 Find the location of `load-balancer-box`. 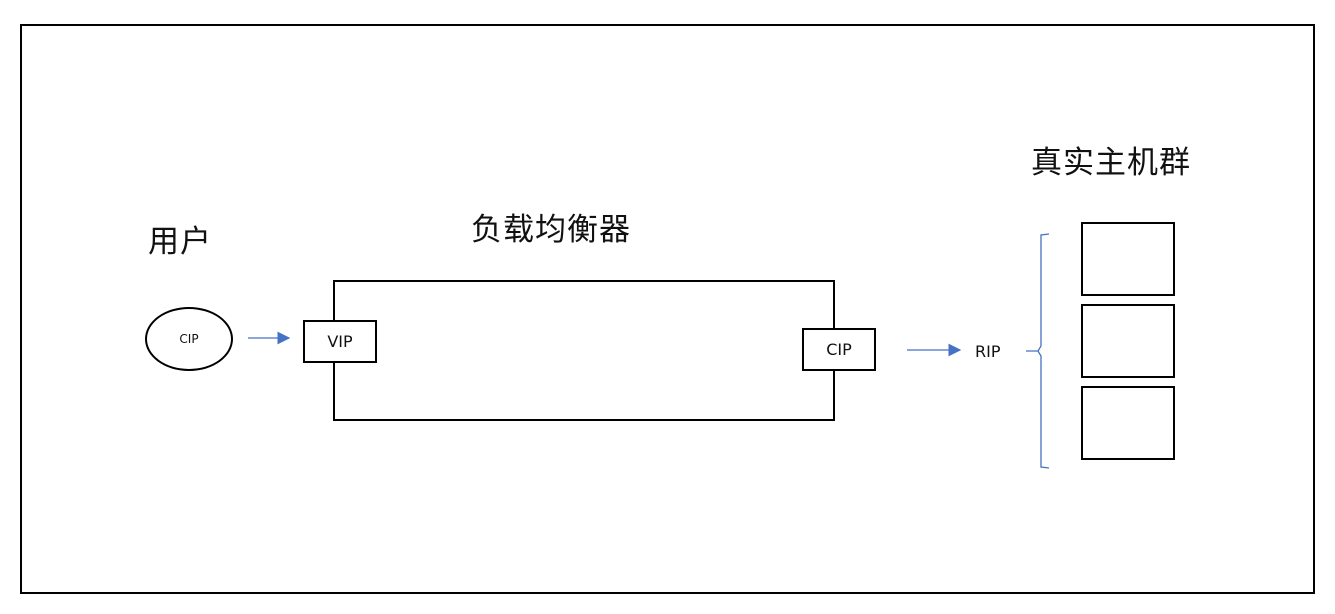

load-balancer-box is located at coordinates (584, 350).